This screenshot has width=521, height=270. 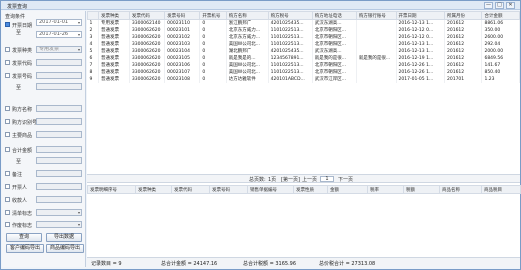 I want to click on total-amount-from-input, so click(x=59, y=149).